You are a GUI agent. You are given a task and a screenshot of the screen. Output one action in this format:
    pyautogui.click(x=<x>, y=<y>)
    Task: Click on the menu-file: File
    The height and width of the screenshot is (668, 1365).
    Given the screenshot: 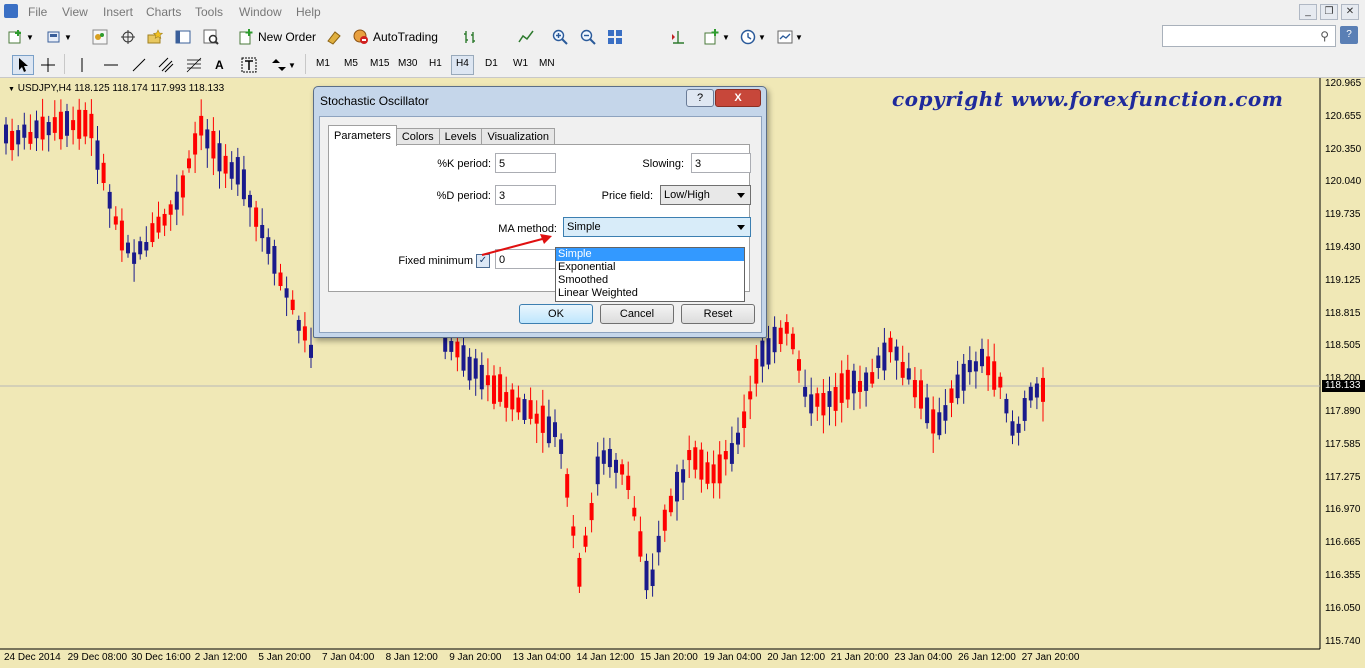 What is the action you would take?
    pyautogui.click(x=37, y=12)
    